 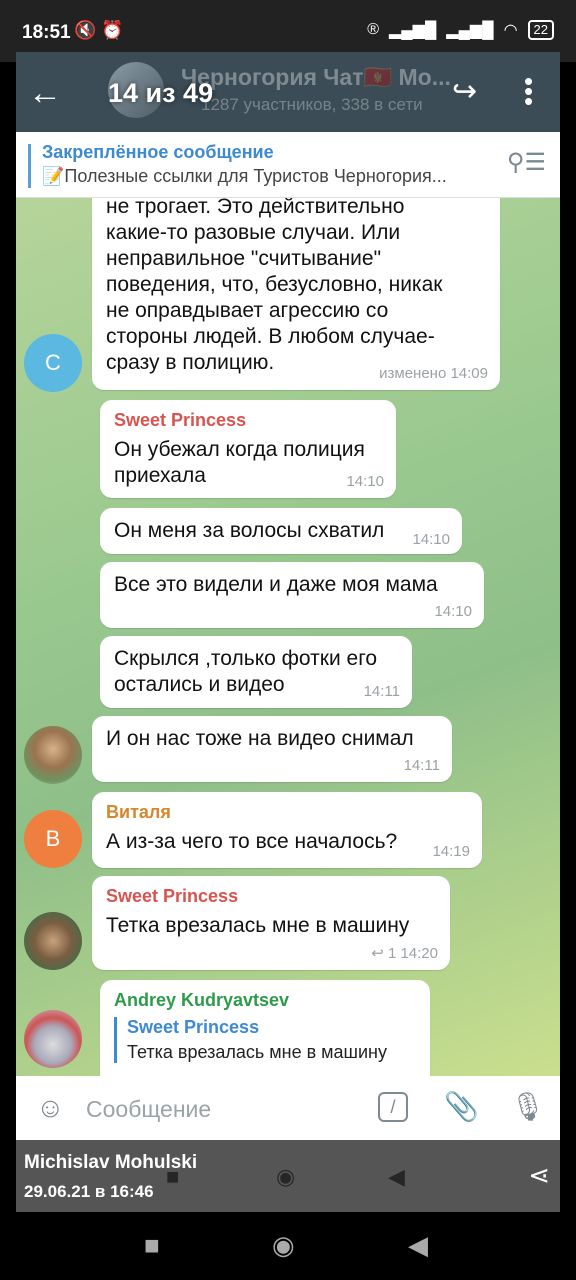 What do you see at coordinates (418, 1245) in the screenshot?
I see `back-icon: ◀` at bounding box center [418, 1245].